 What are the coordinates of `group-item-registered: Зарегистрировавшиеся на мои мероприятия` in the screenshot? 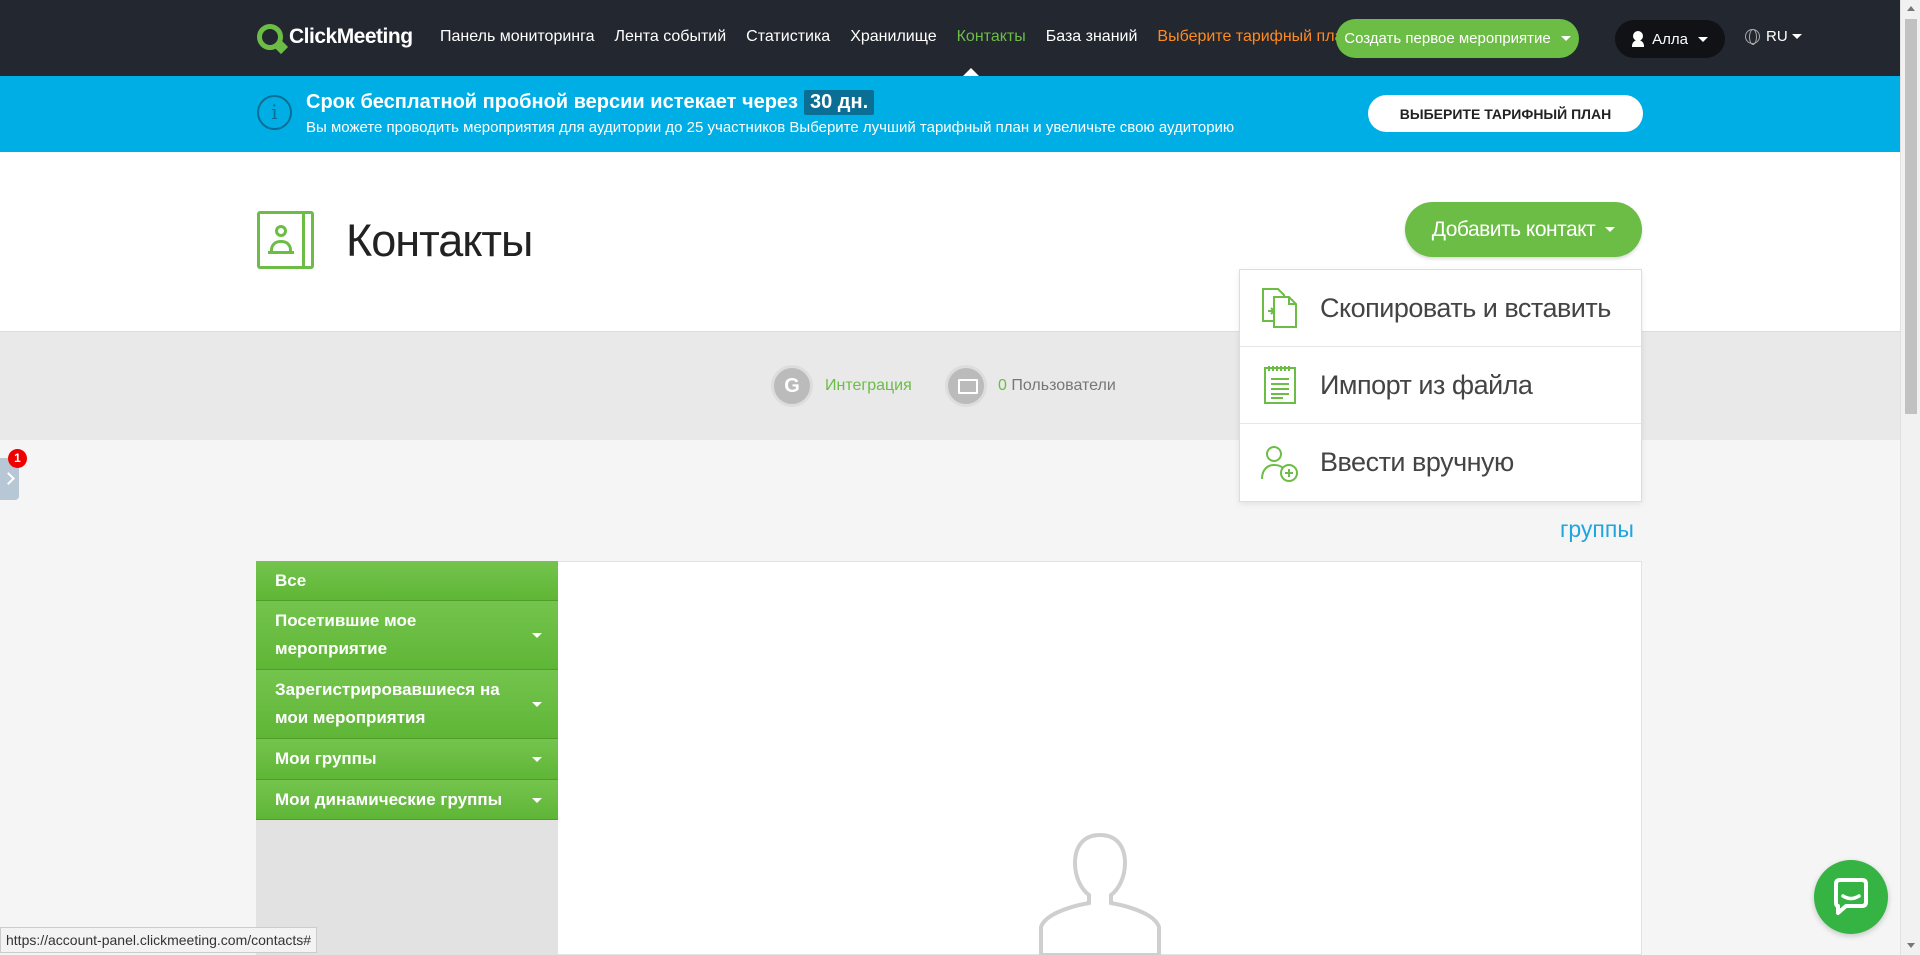 It's located at (407, 704).